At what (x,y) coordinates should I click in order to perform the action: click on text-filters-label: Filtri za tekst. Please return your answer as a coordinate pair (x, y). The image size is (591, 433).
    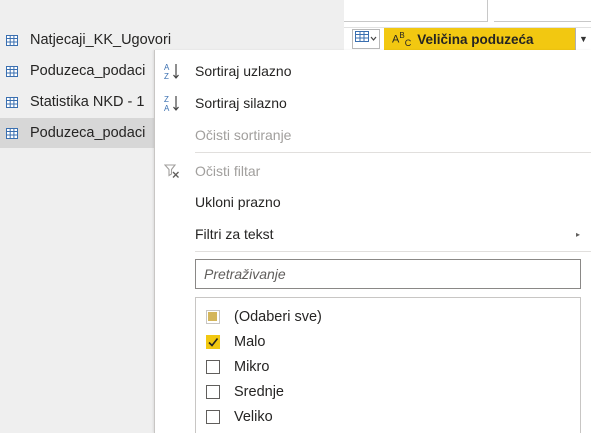
    Looking at the image, I should click on (234, 234).